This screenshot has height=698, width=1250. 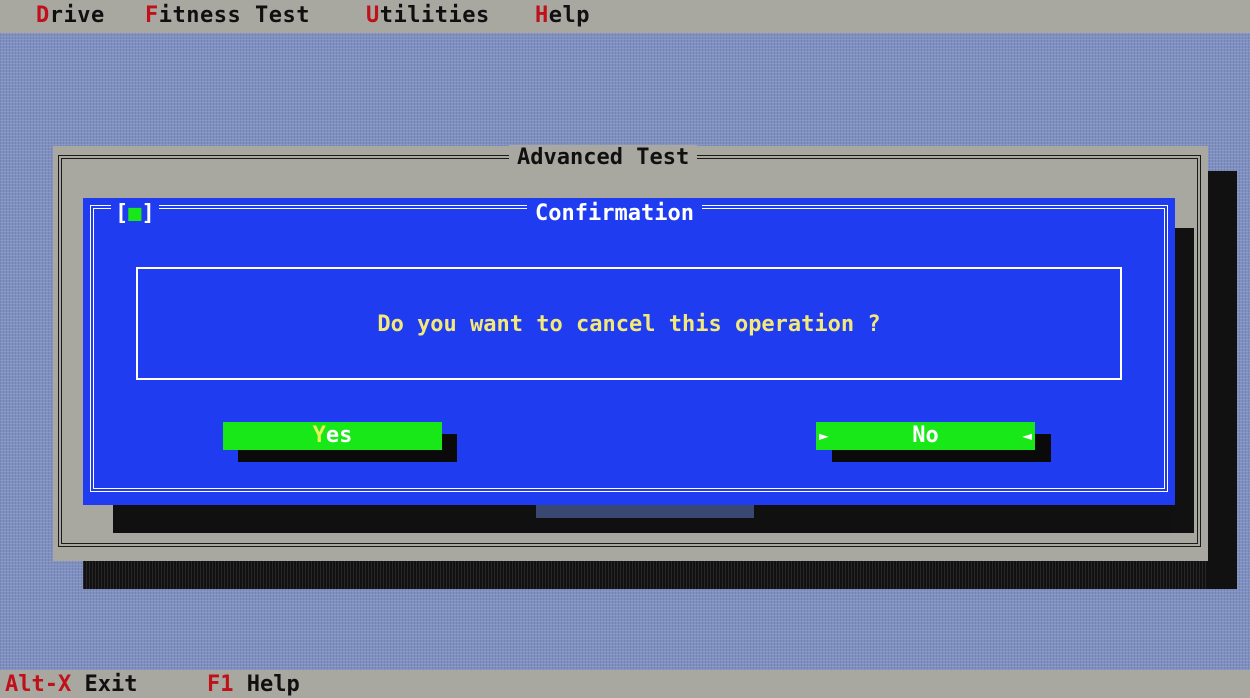 What do you see at coordinates (339, 435) in the screenshot?
I see `yes-label: es` at bounding box center [339, 435].